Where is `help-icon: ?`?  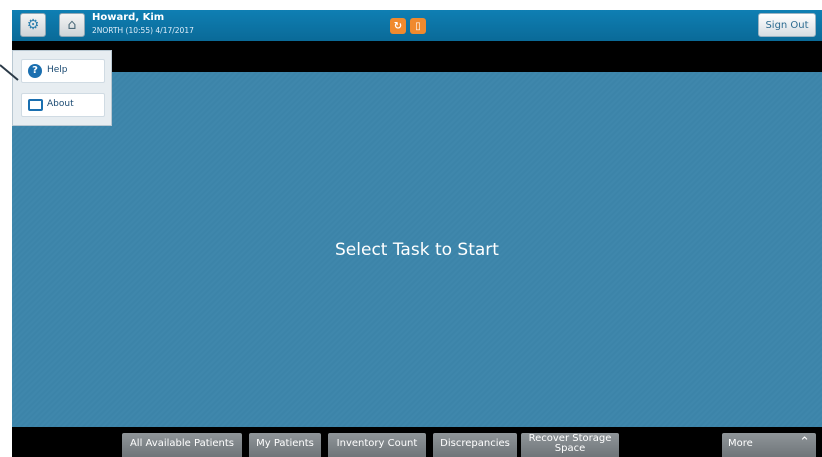 help-icon: ? is located at coordinates (35, 71).